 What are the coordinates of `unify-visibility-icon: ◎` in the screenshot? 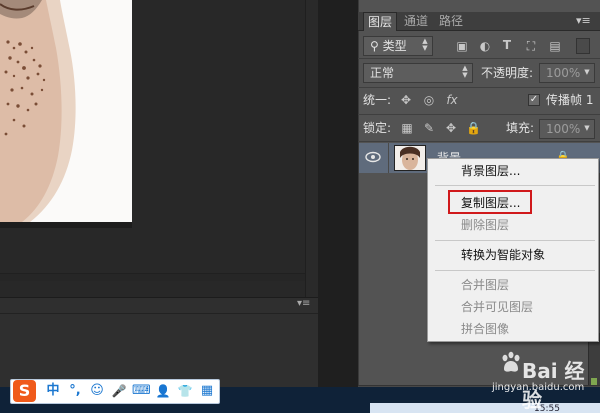 It's located at (429, 100).